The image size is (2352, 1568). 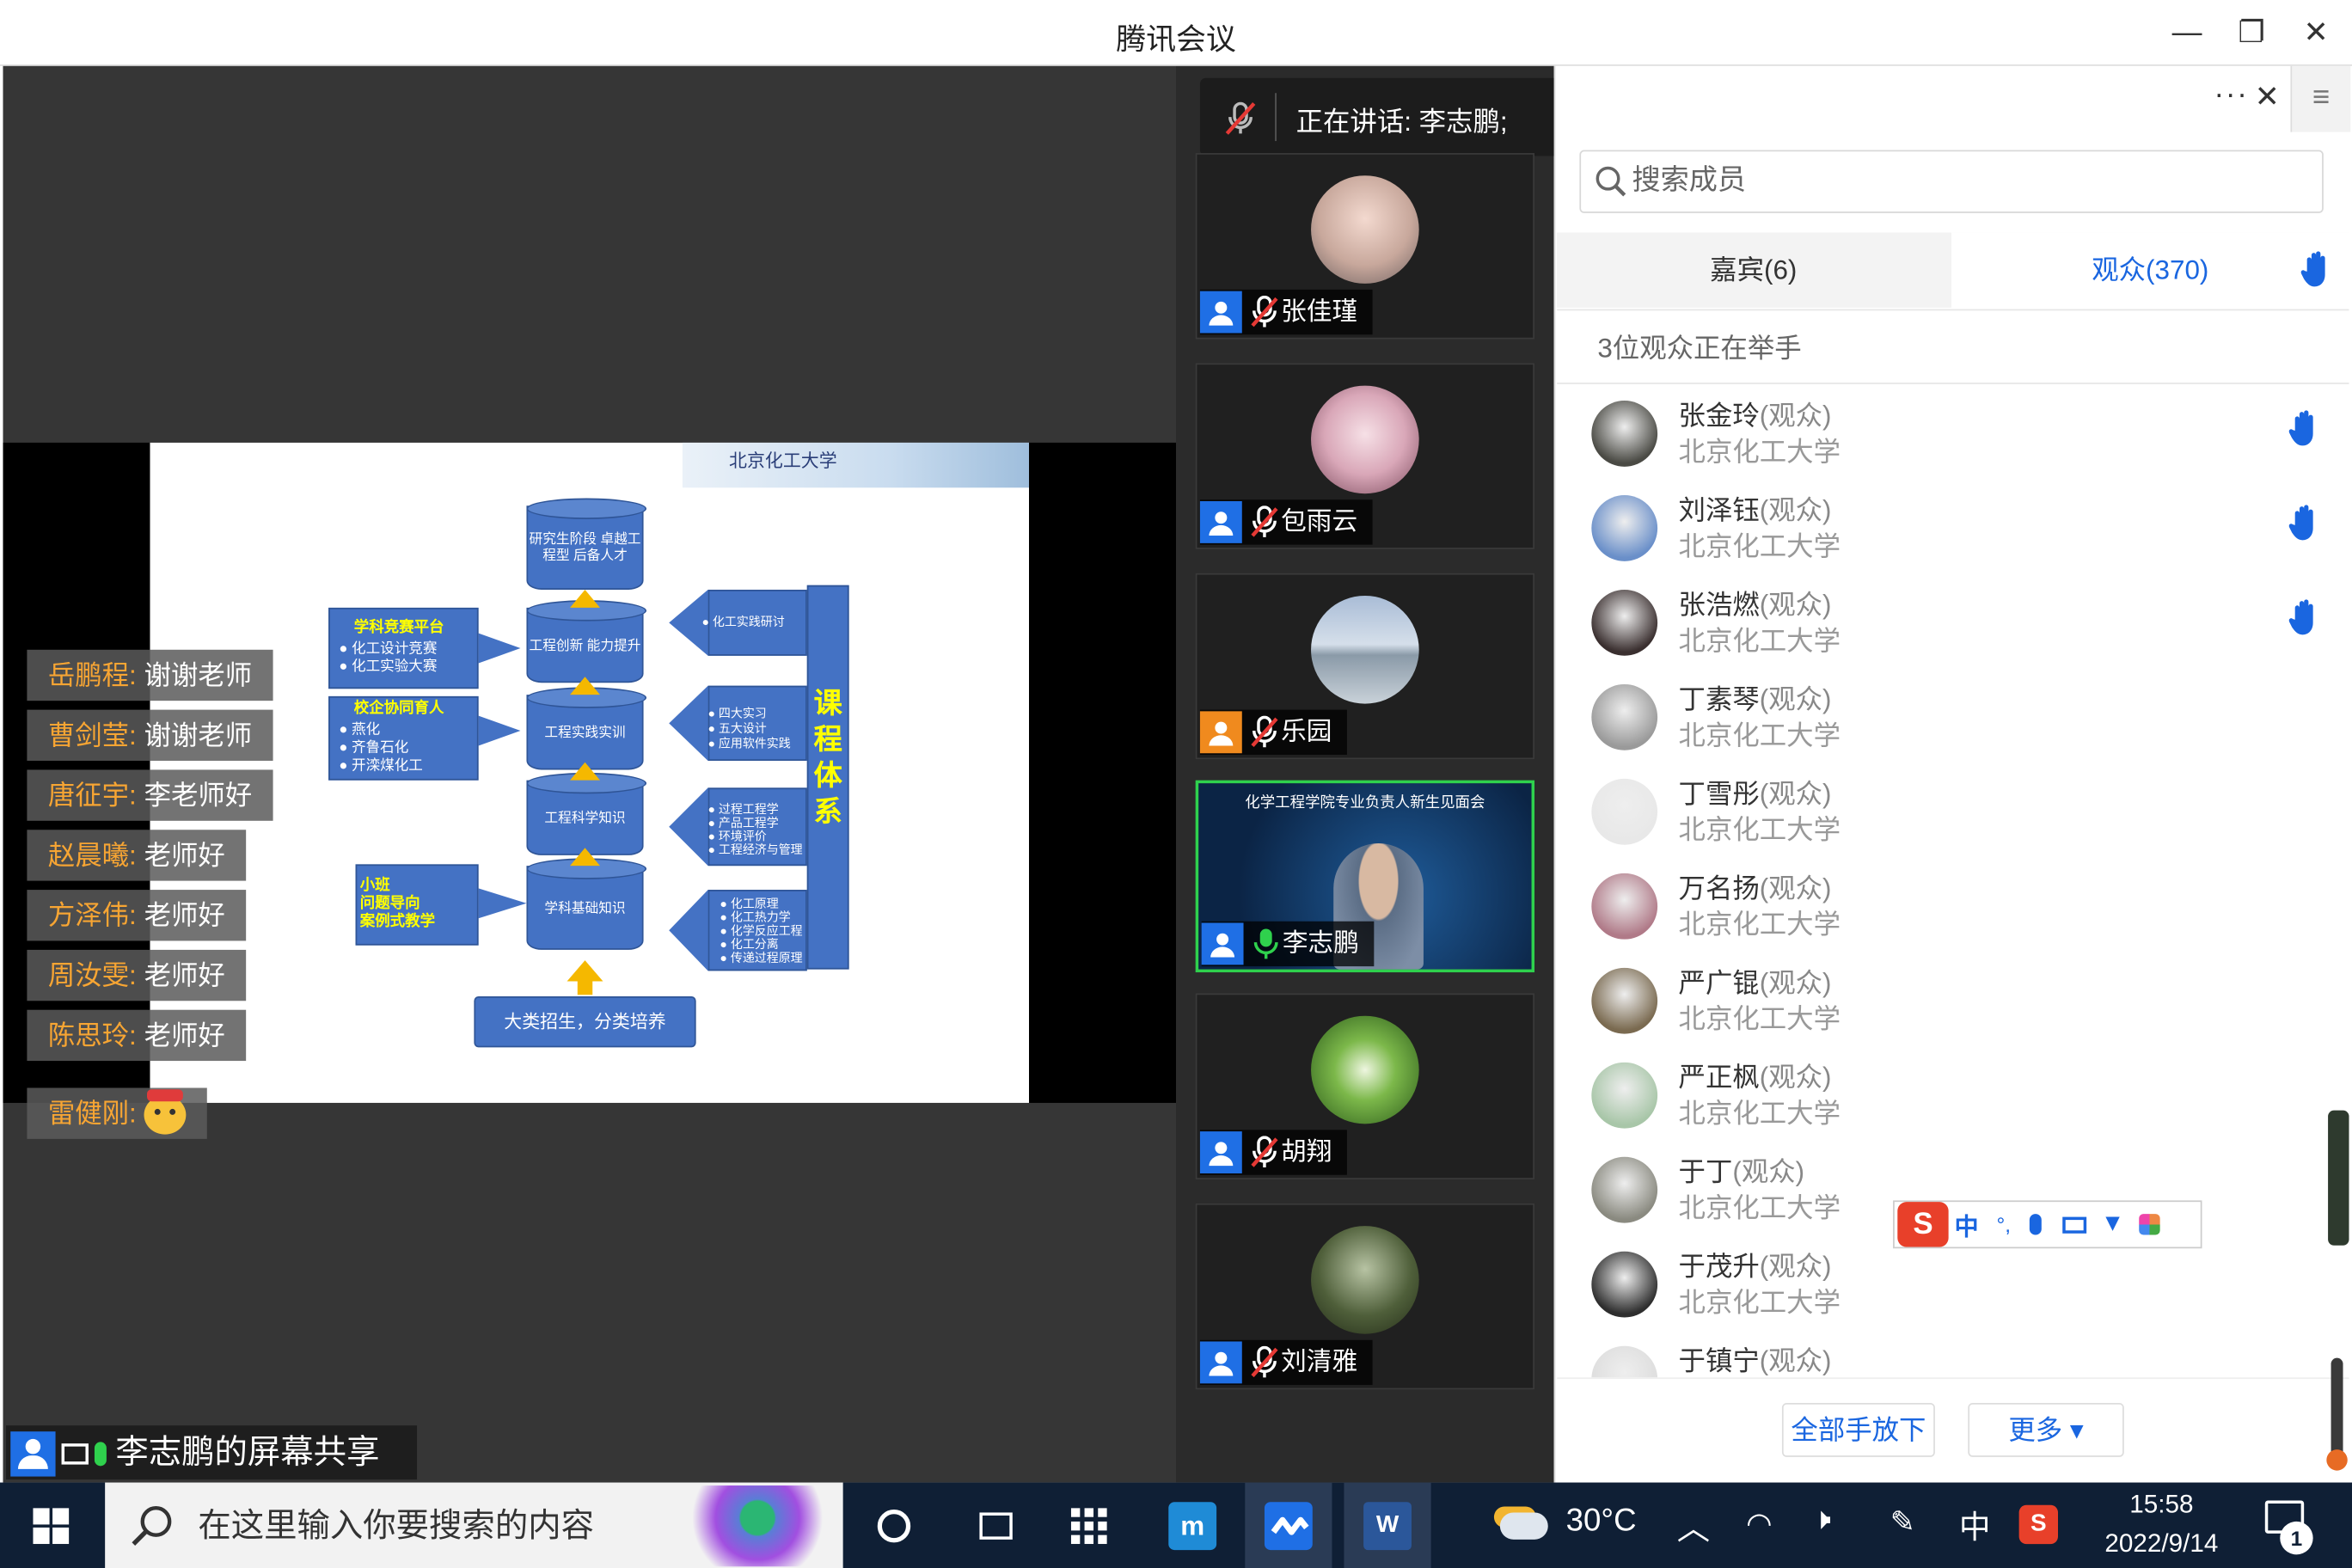 What do you see at coordinates (757, 1526) in the screenshot?
I see `search-highlight-image` at bounding box center [757, 1526].